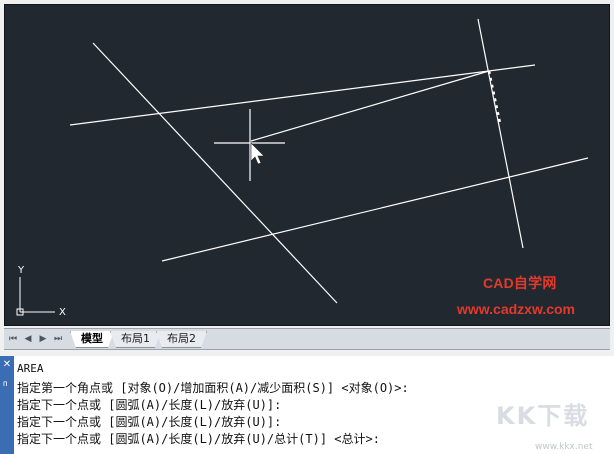 The height and width of the screenshot is (454, 614). Describe the element at coordinates (516, 309) in the screenshot. I see `watermark-site-url: www.cadzxw.com` at that location.